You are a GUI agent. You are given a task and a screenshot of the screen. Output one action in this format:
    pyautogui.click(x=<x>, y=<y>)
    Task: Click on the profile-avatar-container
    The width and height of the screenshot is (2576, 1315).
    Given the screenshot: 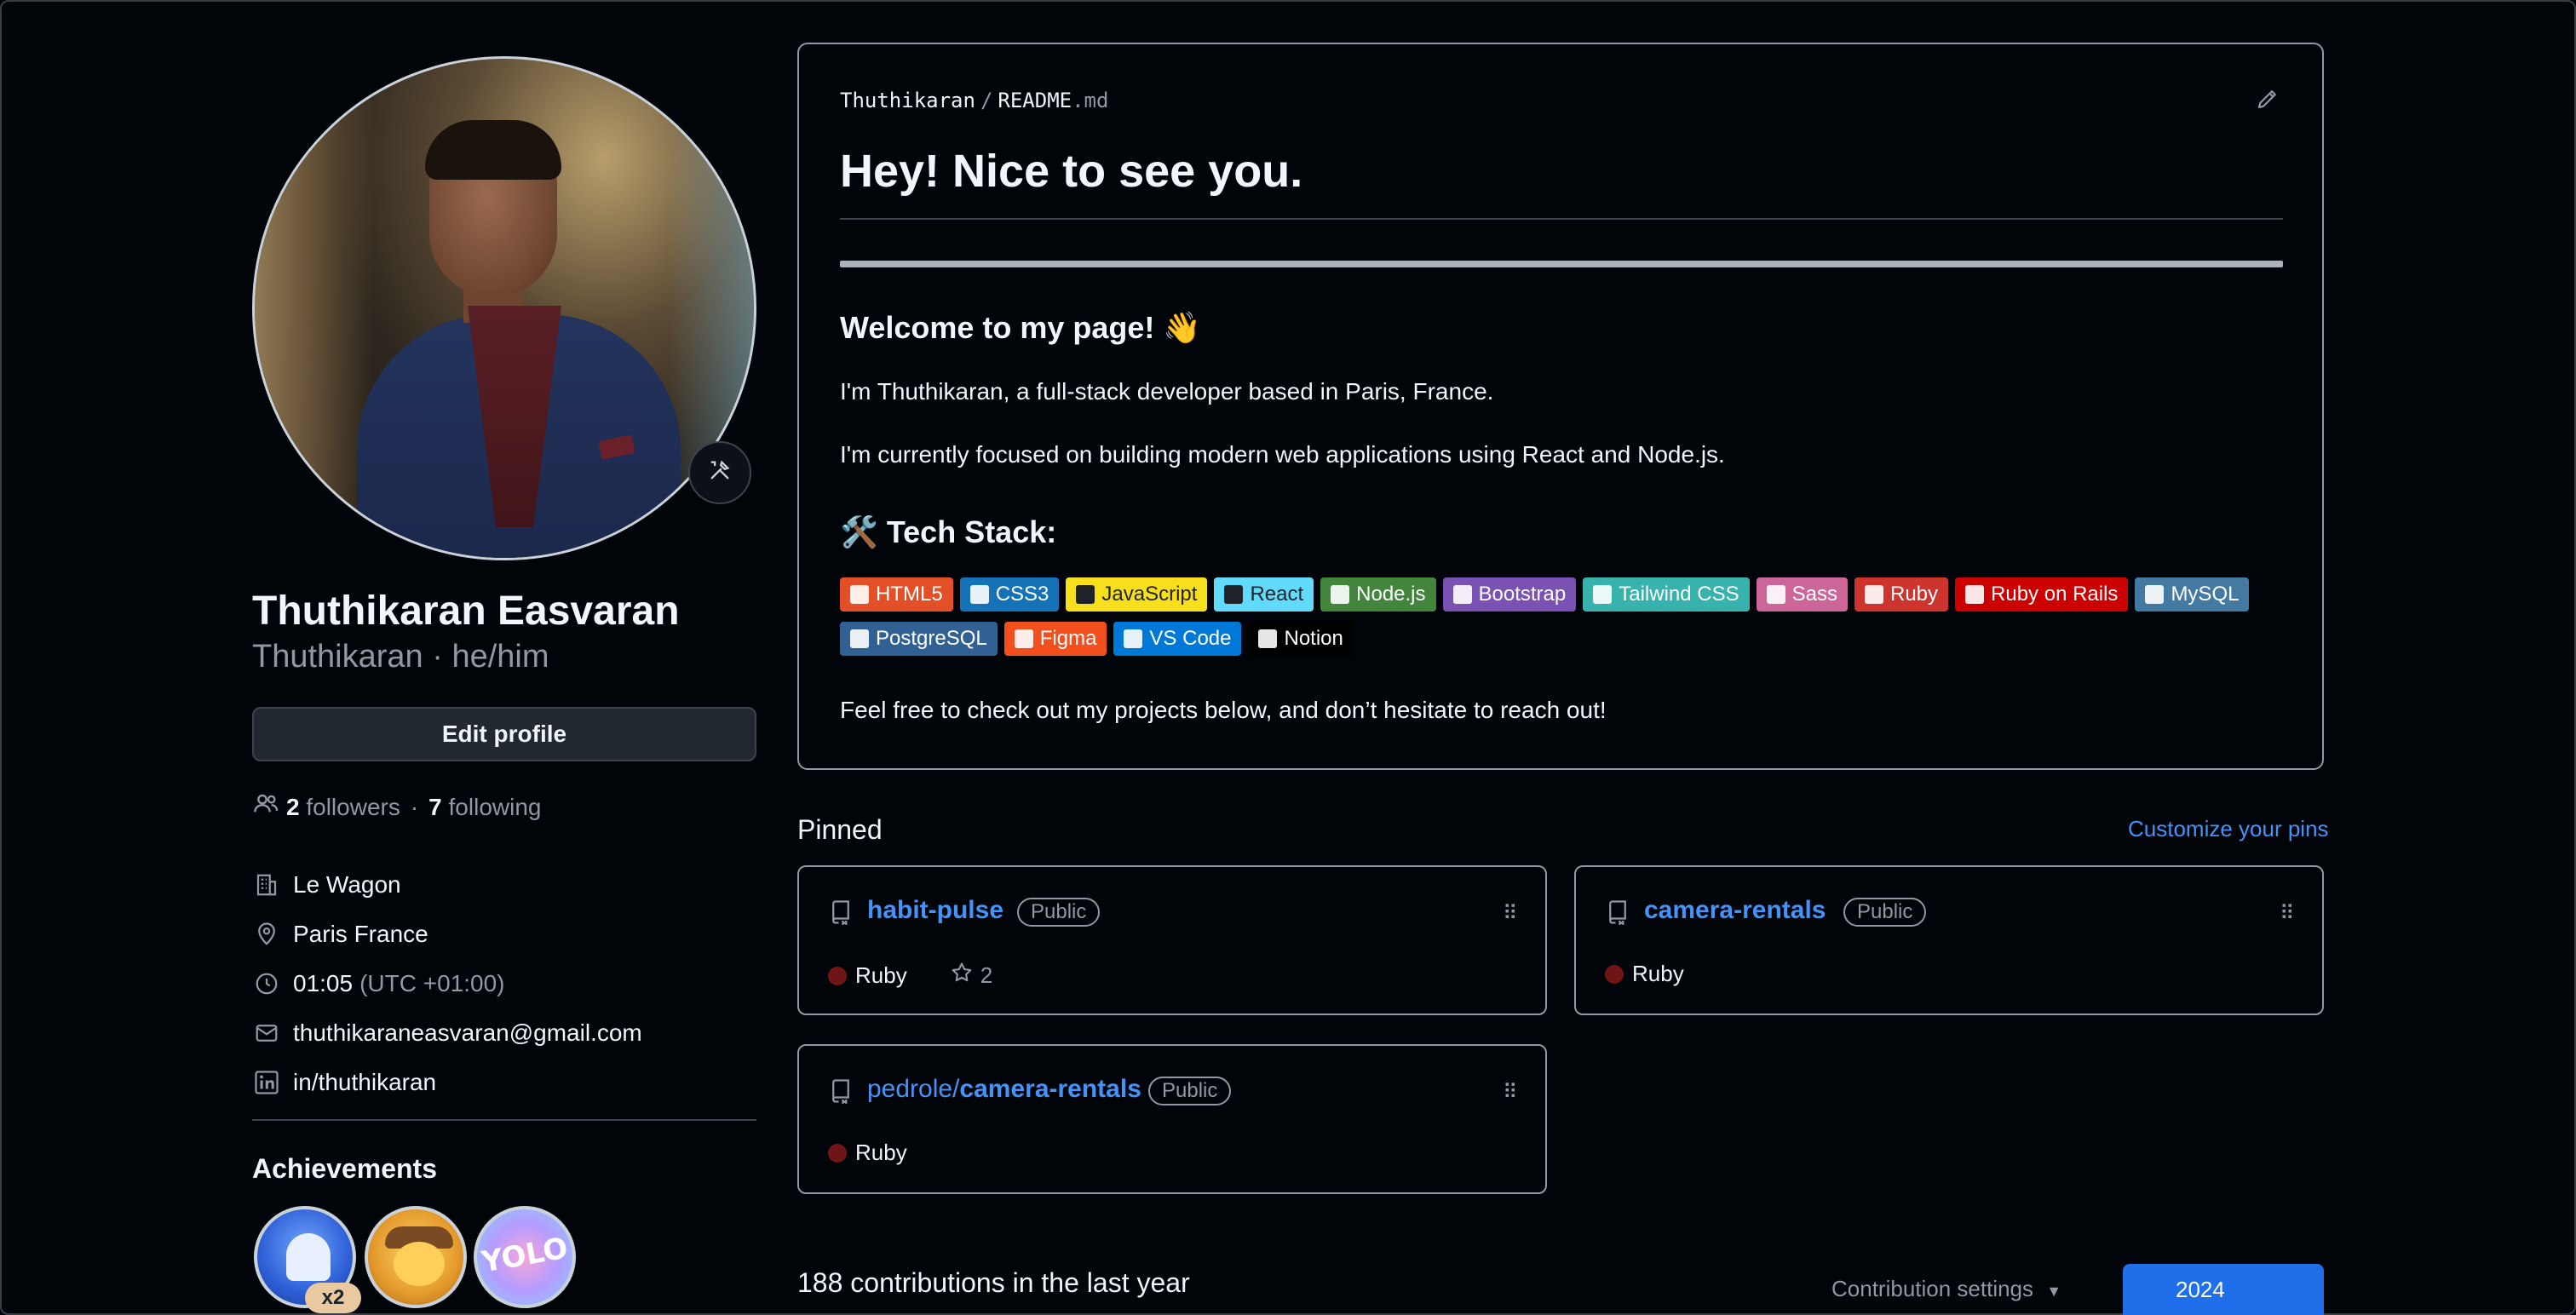 What is the action you would take?
    pyautogui.click(x=504, y=308)
    